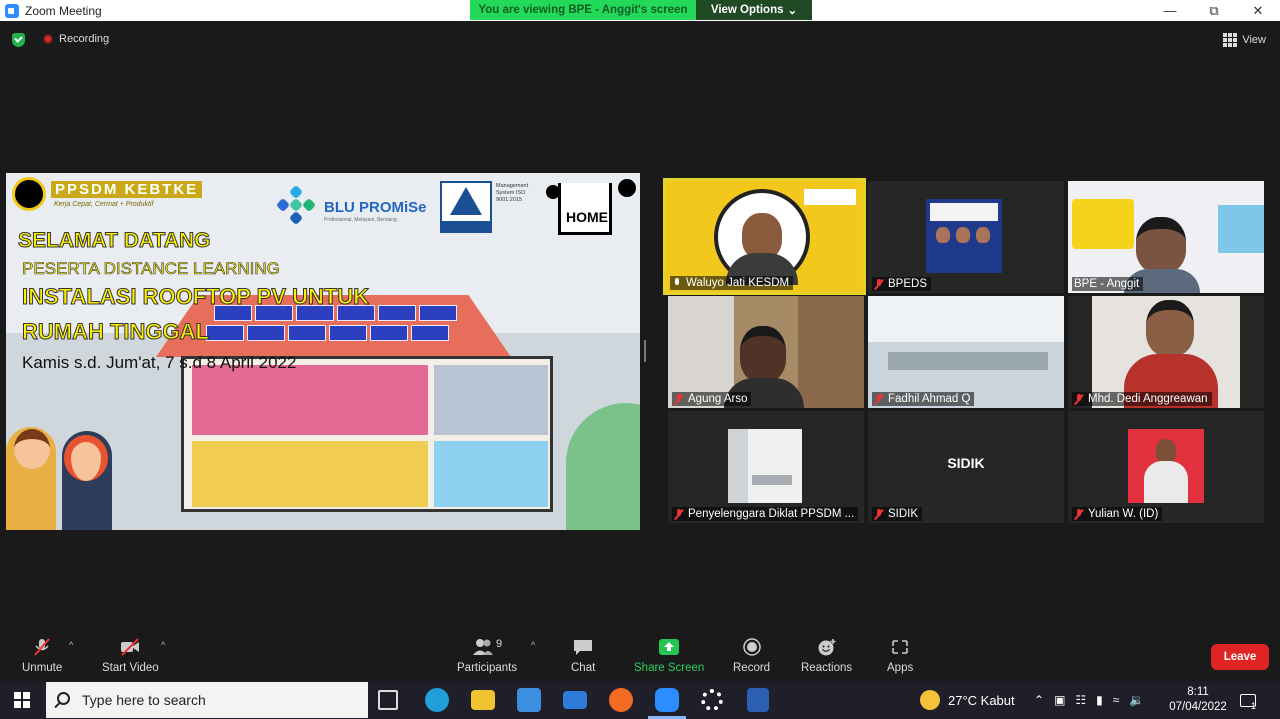  I want to click on person-illustration-head, so click(32, 449).